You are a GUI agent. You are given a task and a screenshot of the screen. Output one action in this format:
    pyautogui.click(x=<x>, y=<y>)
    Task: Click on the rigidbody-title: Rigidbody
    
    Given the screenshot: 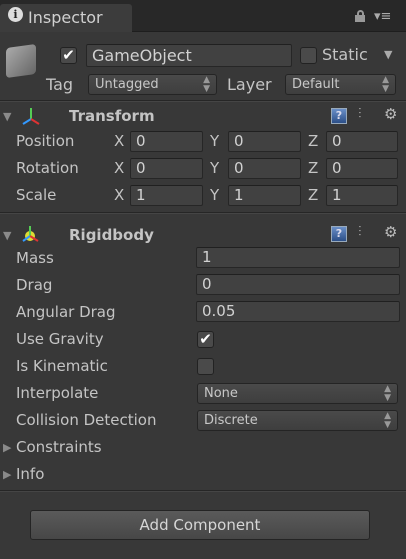 What is the action you would take?
    pyautogui.click(x=111, y=235)
    